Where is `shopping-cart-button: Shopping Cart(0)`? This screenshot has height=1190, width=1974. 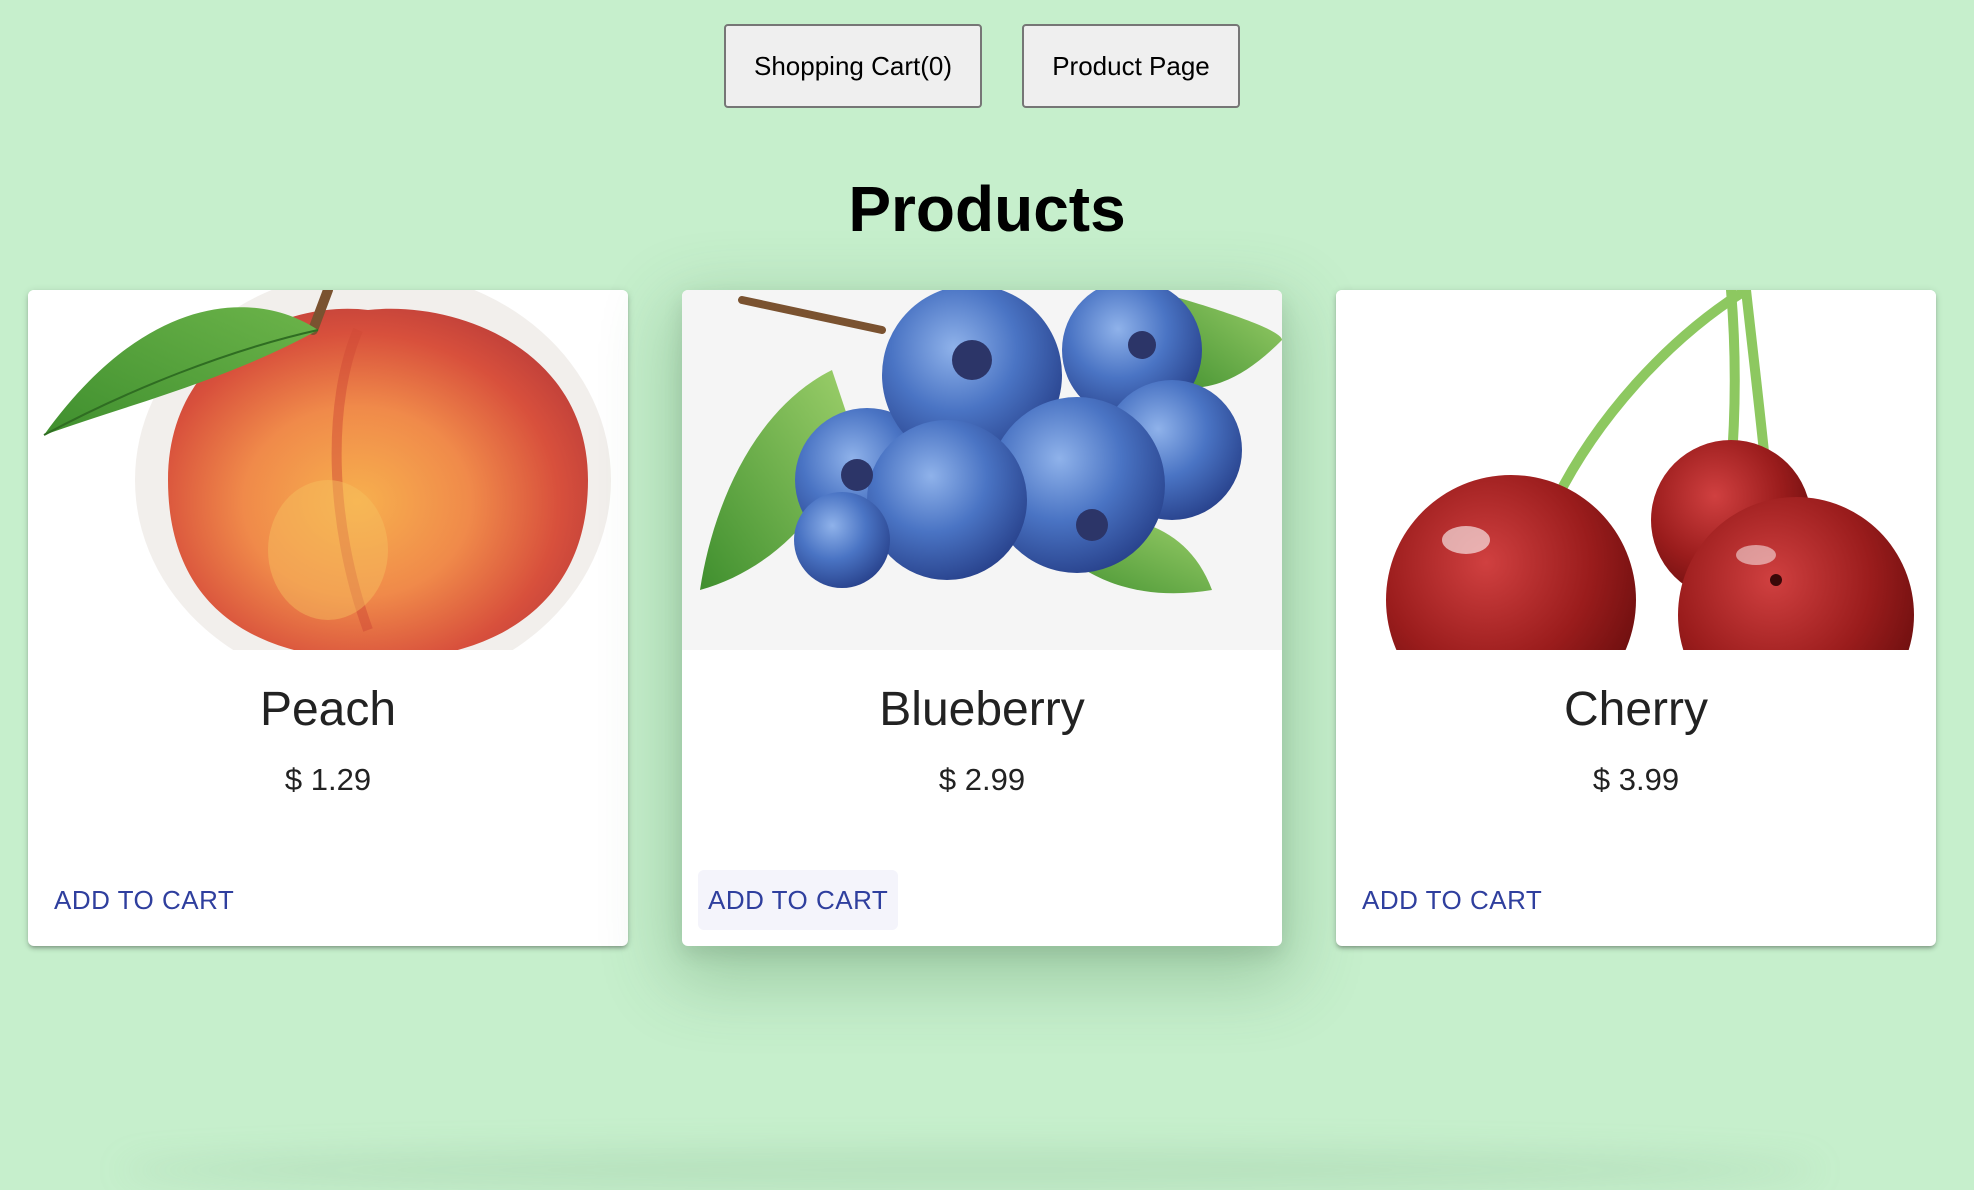
shopping-cart-button: Shopping Cart(0) is located at coordinates (853, 66).